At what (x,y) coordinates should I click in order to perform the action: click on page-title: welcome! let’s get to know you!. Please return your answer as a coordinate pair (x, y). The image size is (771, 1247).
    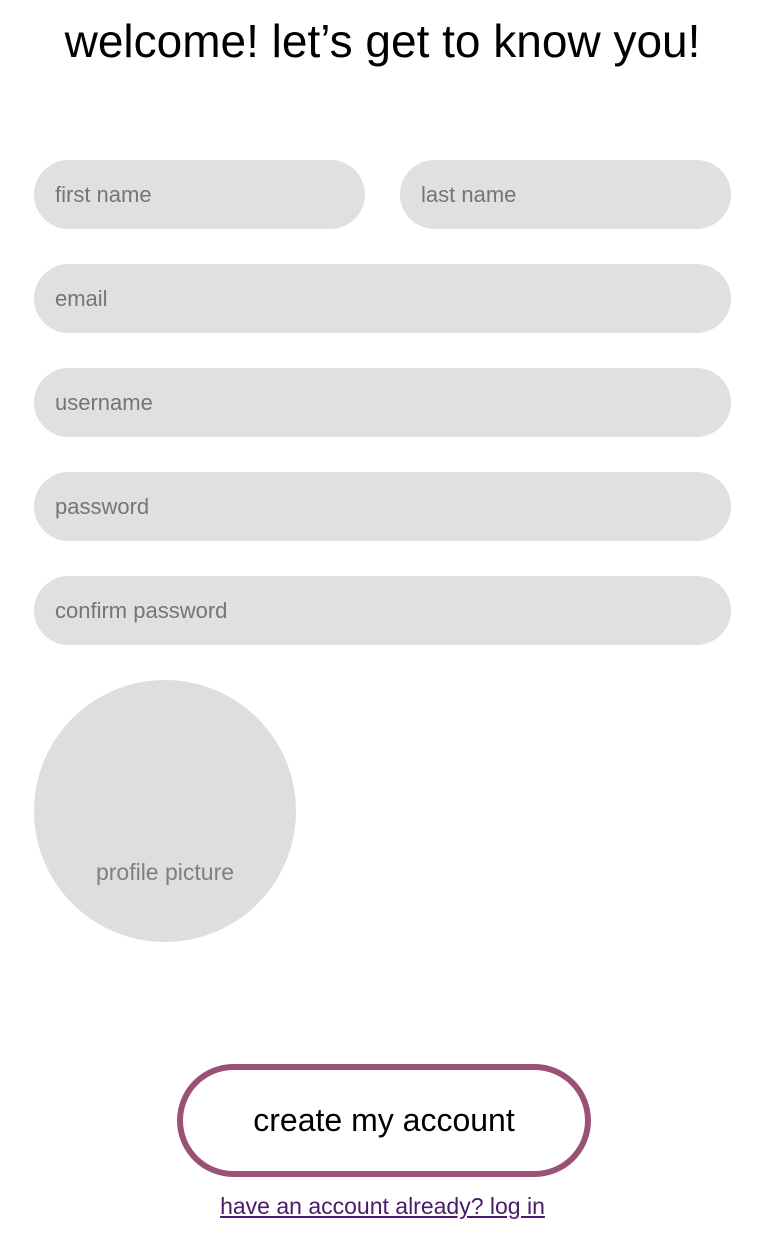
    Looking at the image, I should click on (382, 41).